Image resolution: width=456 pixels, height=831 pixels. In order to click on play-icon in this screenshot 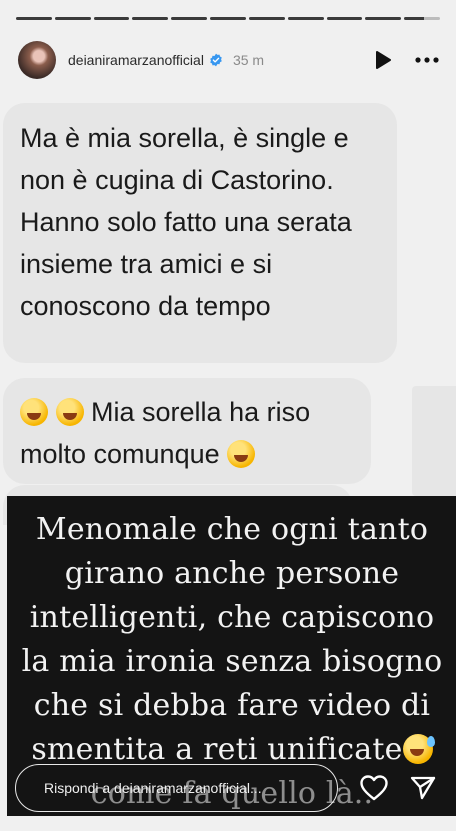, I will do `click(383, 60)`.